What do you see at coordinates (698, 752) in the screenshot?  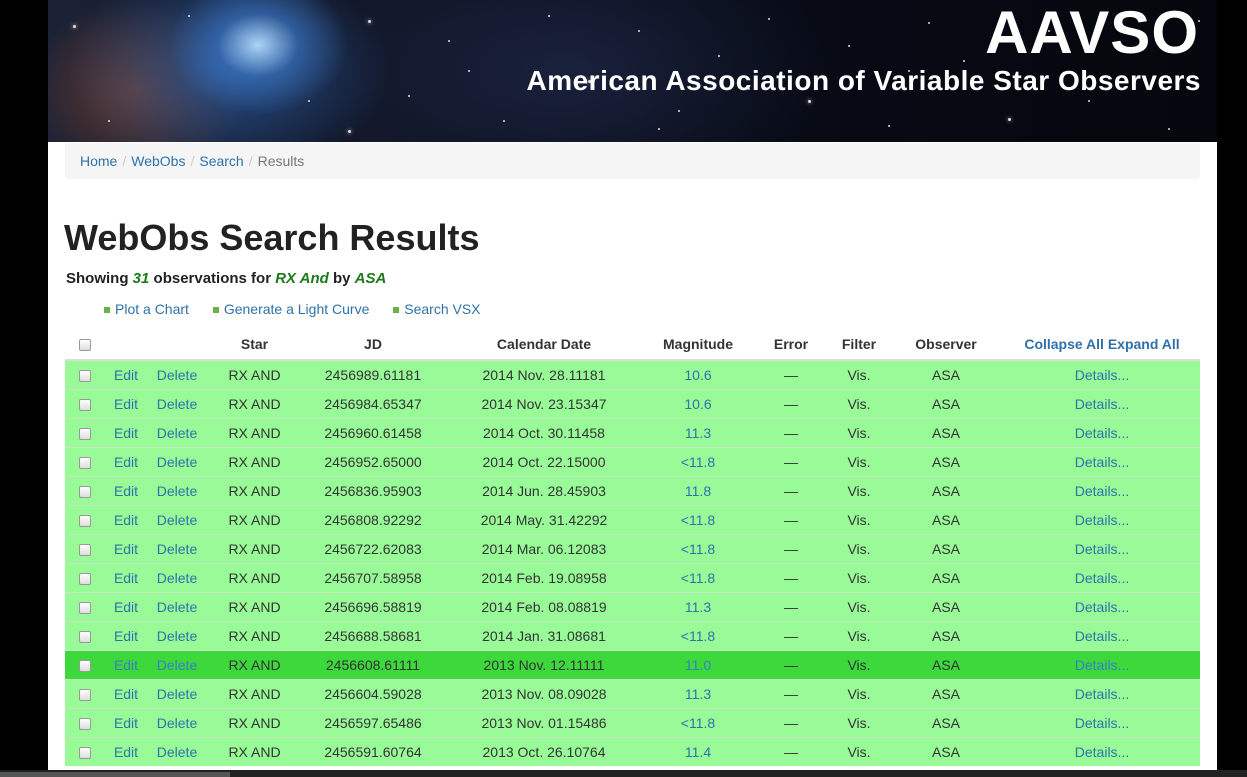 I see `cell-magnitude: 11.4` at bounding box center [698, 752].